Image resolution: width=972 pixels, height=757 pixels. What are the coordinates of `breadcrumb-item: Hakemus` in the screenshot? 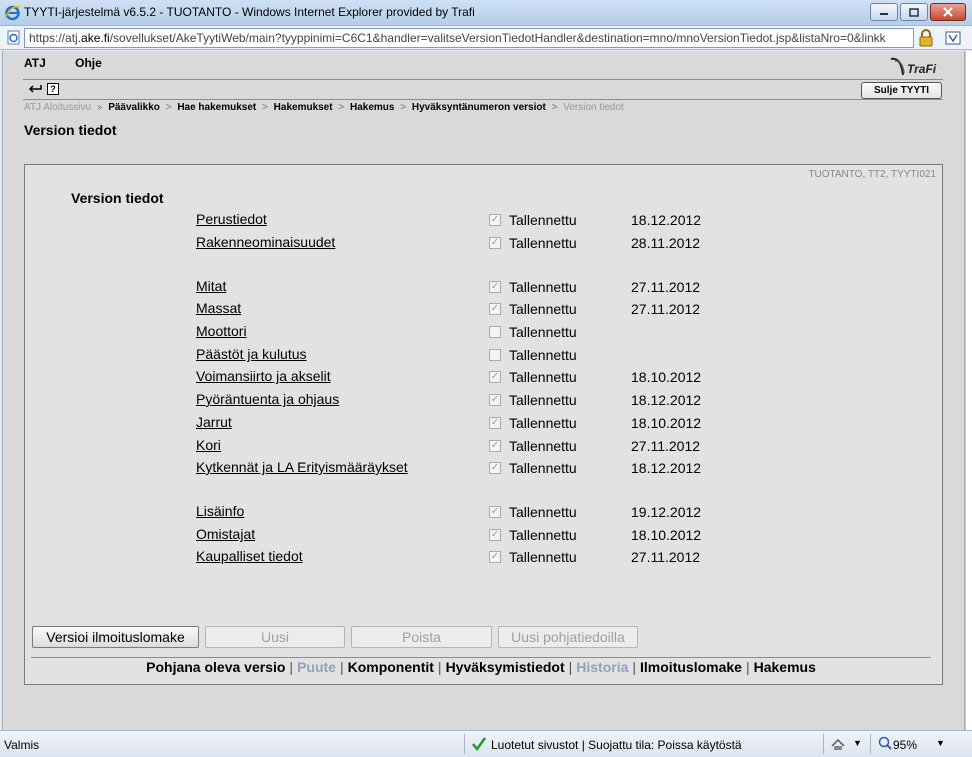 It's located at (372, 107).